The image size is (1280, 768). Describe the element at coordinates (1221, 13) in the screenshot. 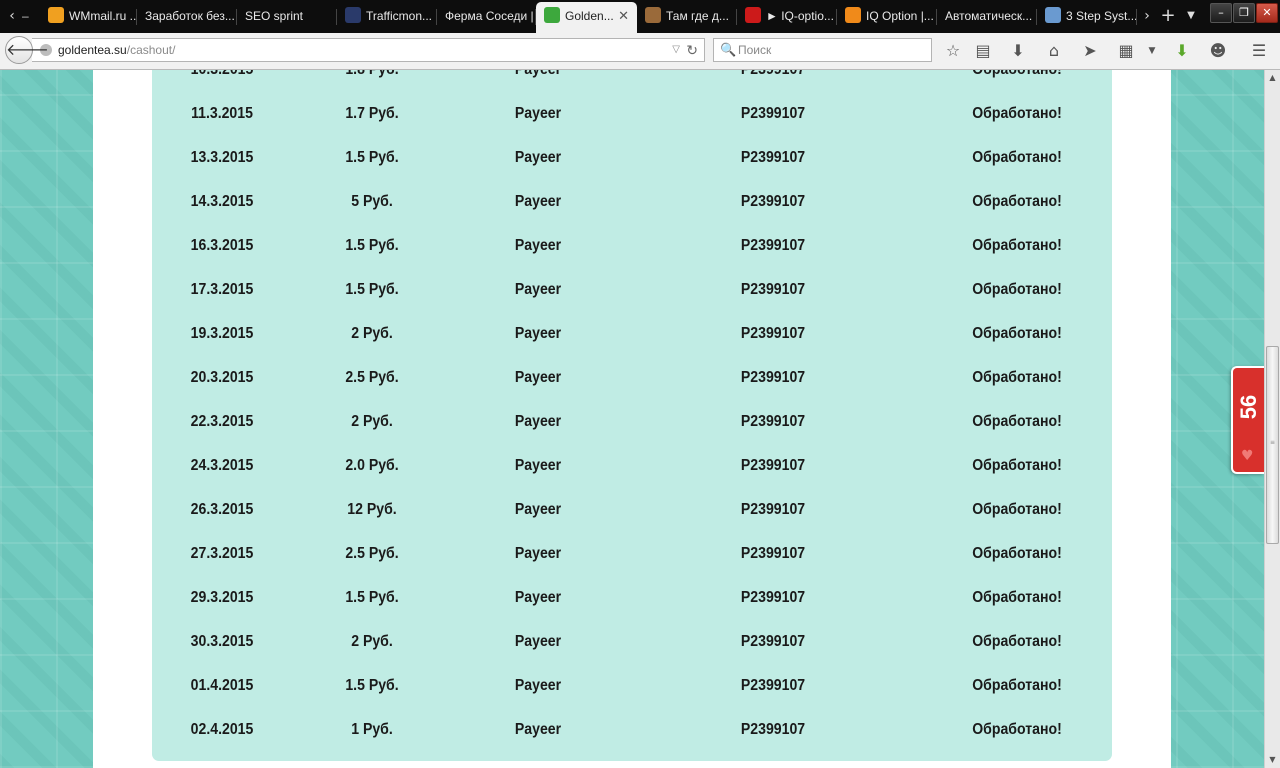

I see `minimize-button: –` at that location.